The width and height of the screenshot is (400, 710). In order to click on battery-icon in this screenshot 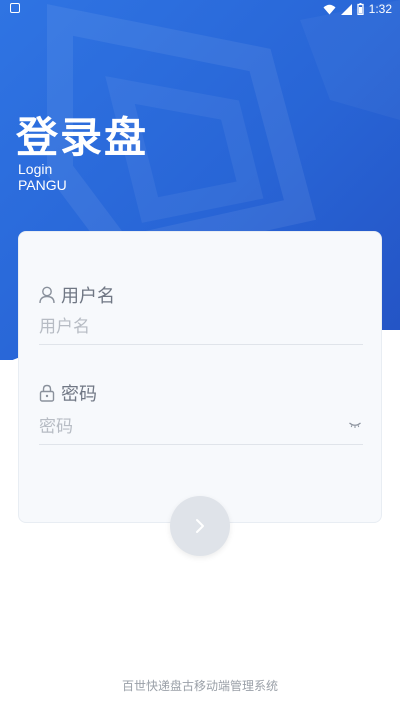, I will do `click(360, 9)`.